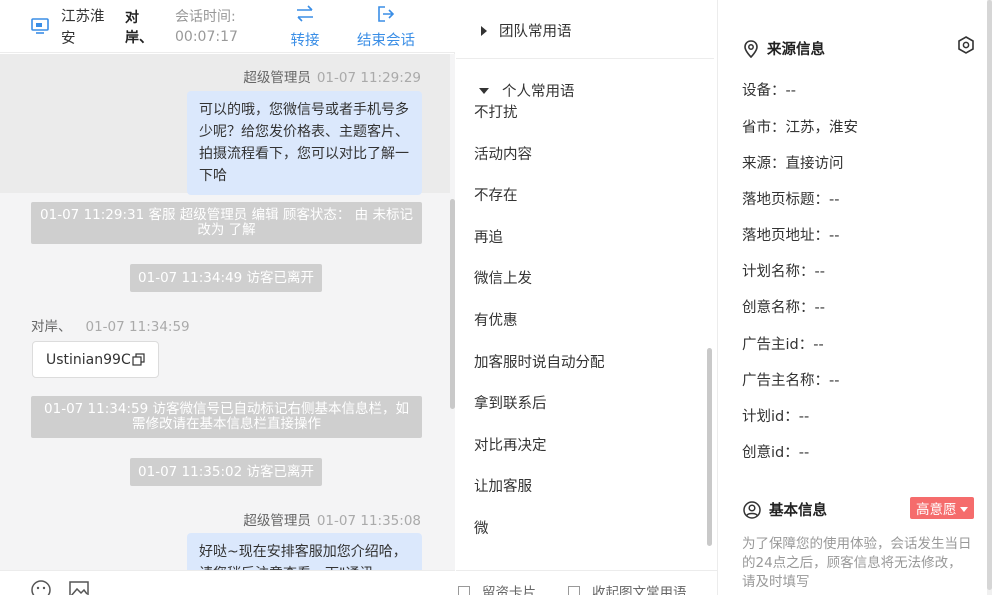  Describe the element at coordinates (79, 587) in the screenshot. I see `image-icon` at that location.